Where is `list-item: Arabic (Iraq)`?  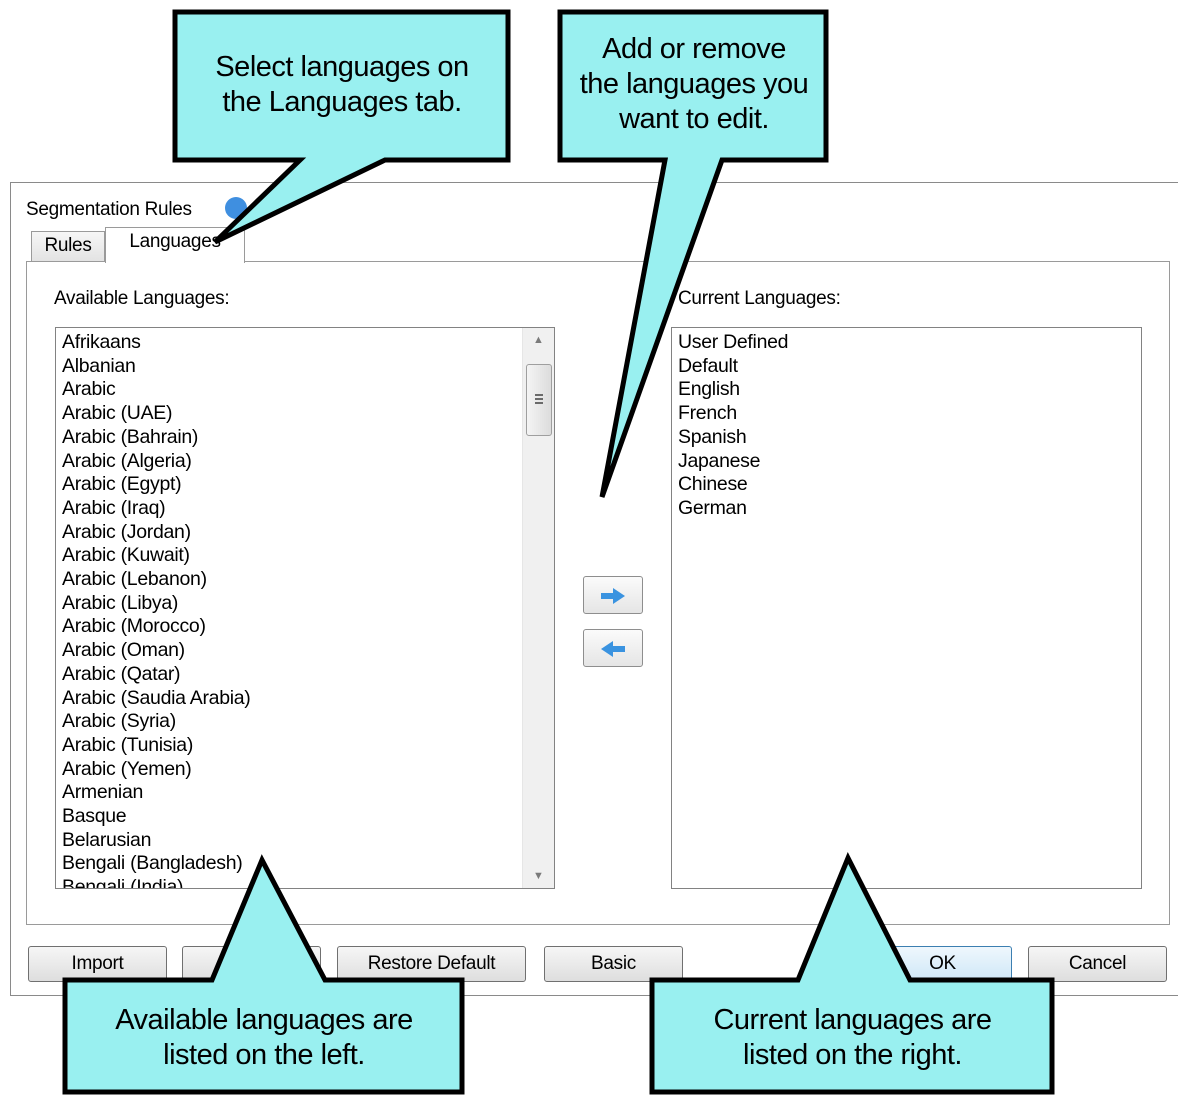
list-item: Arabic (Iraq) is located at coordinates (156, 509).